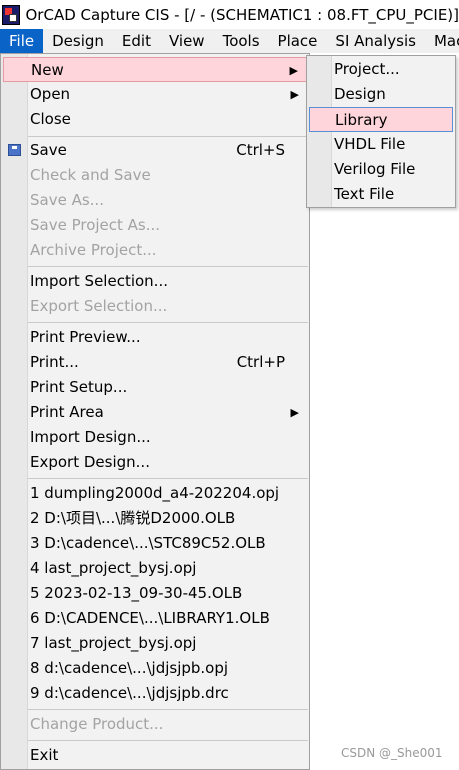 This screenshot has height=770, width=459. Describe the element at coordinates (187, 41) in the screenshot. I see `menu-view: View` at that location.